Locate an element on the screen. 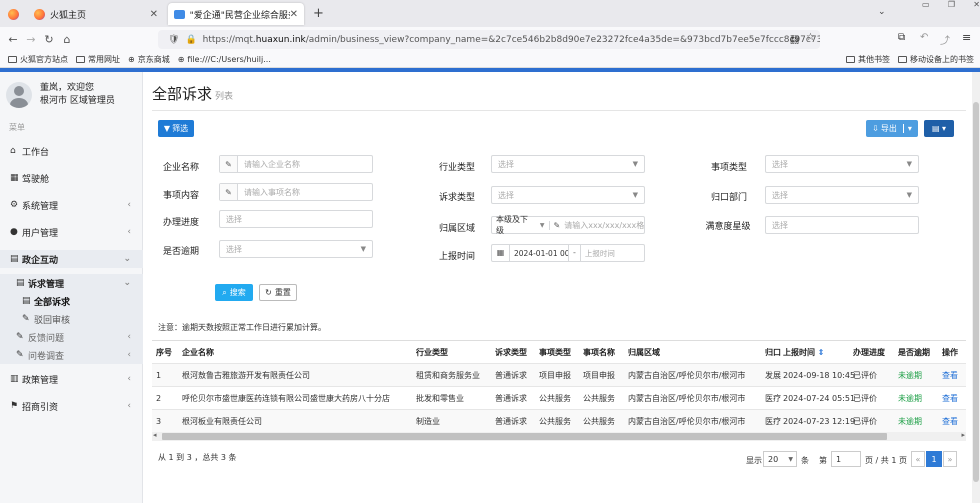 Image resolution: width=980 pixels, height=503 pixels. gear-icon: ⚙ is located at coordinates (14, 205).